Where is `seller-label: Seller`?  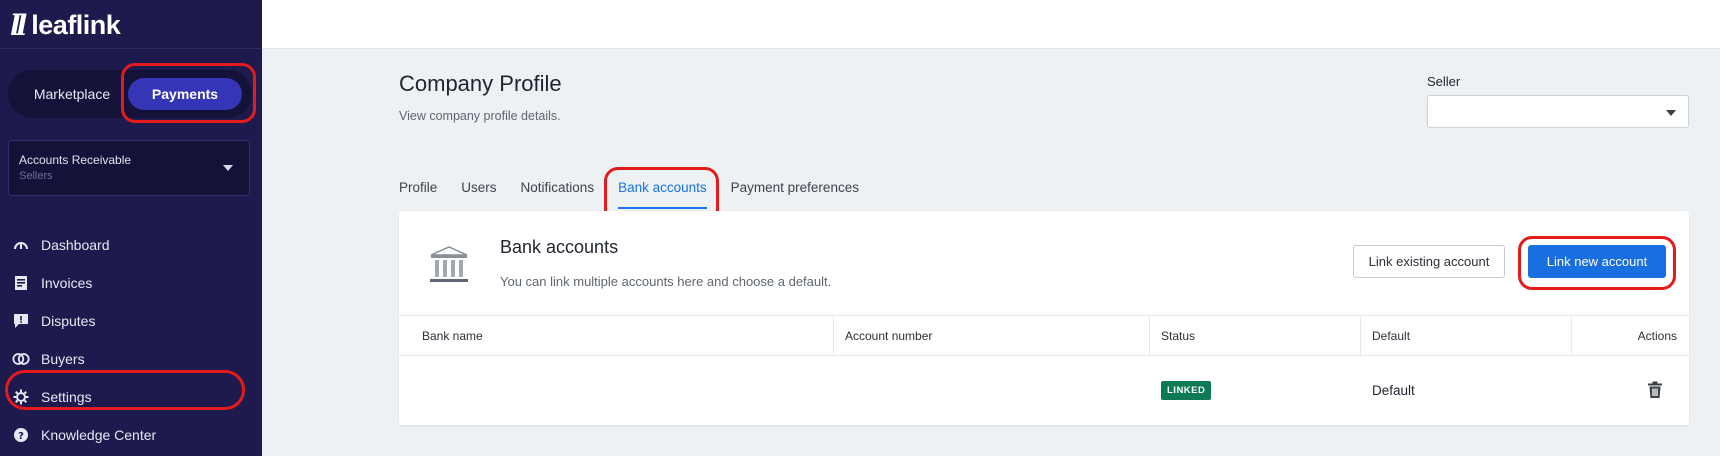
seller-label: Seller is located at coordinates (1444, 81).